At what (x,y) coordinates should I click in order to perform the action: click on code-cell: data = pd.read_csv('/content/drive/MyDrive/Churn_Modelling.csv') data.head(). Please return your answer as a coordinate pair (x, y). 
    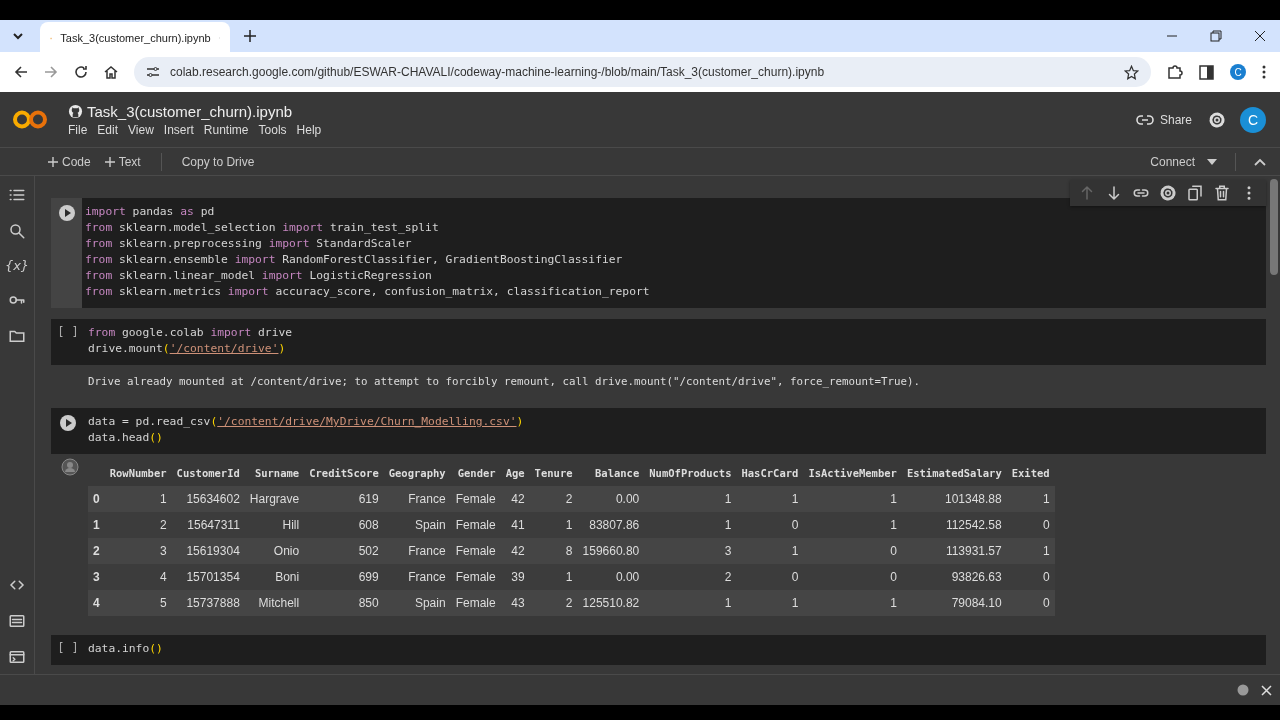
    Looking at the image, I should click on (658, 431).